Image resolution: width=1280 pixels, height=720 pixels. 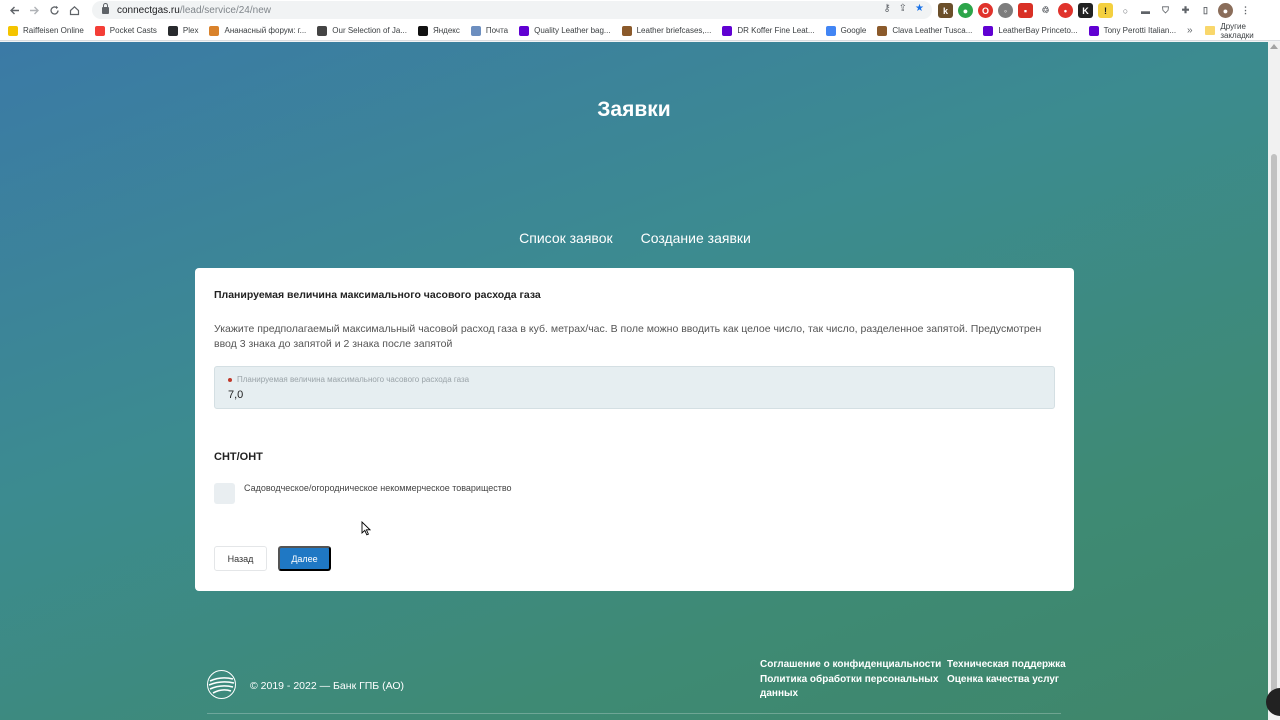 I want to click on bookmark-item: Pocket Casts, so click(x=125, y=30).